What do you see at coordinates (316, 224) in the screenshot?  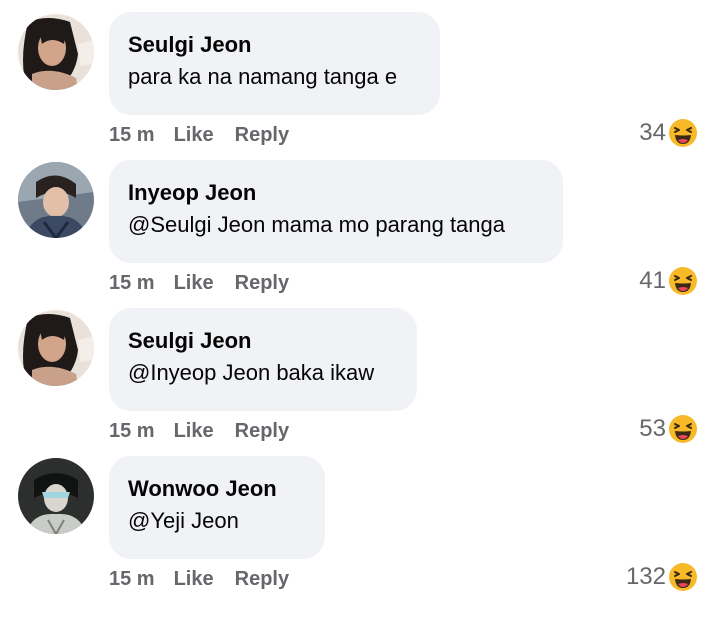 I see `comment-text: @Seulgi Jeon mama mo parang tanga` at bounding box center [316, 224].